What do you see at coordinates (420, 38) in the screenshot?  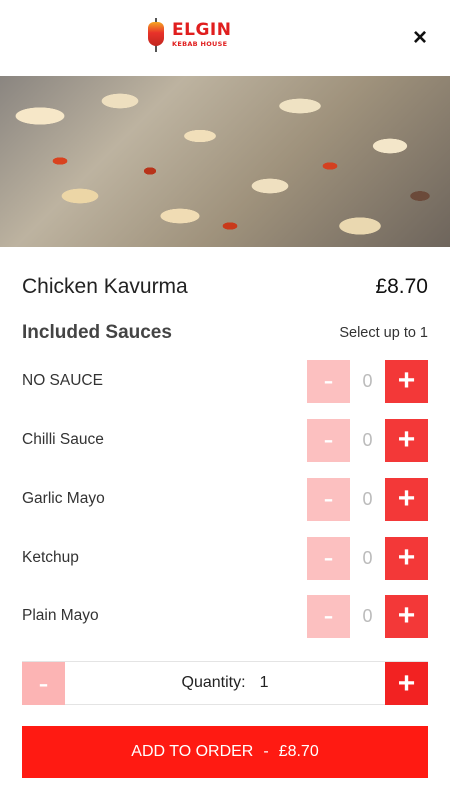 I see `close-icon: ×` at bounding box center [420, 38].